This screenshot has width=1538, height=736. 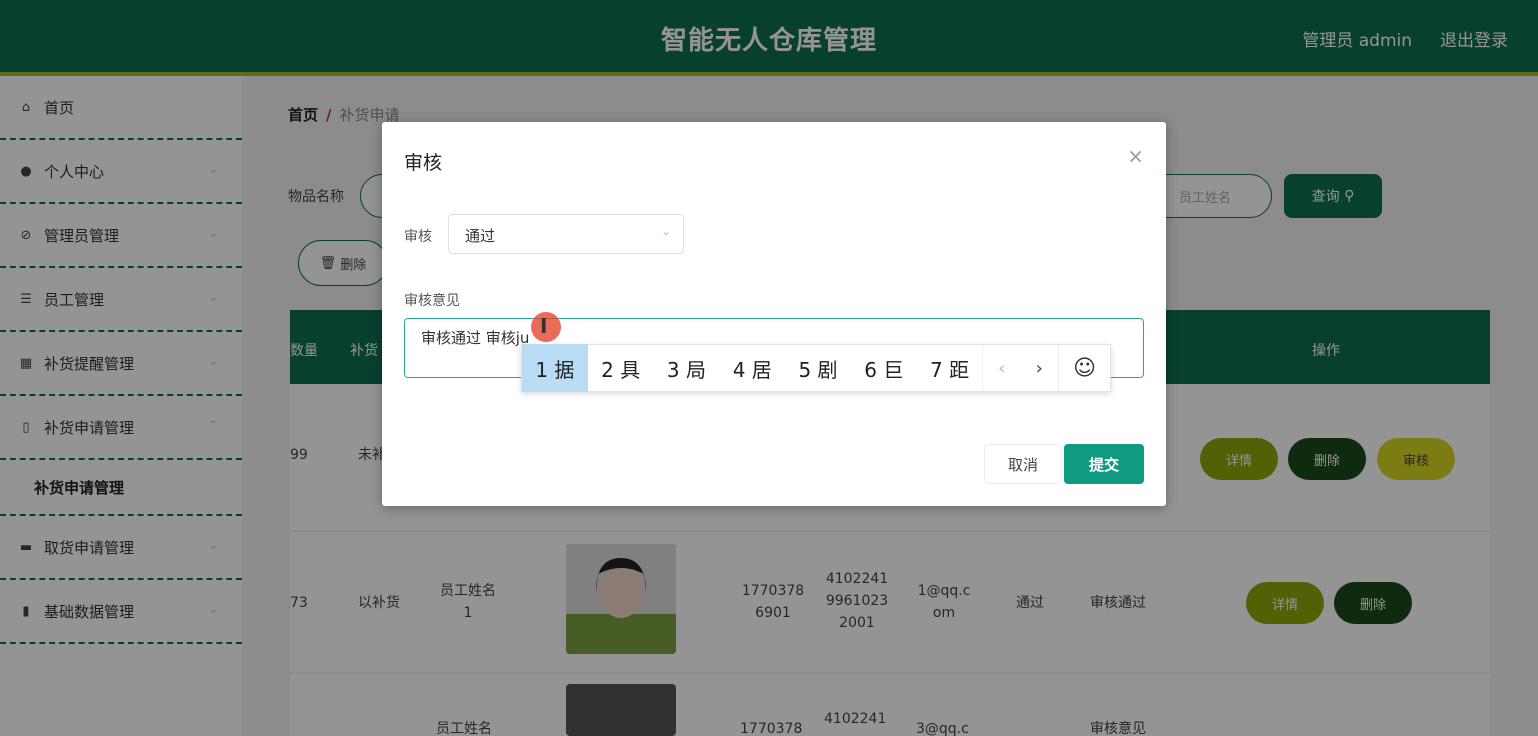 What do you see at coordinates (480, 236) in the screenshot?
I see `audit-select-value: 通过` at bounding box center [480, 236].